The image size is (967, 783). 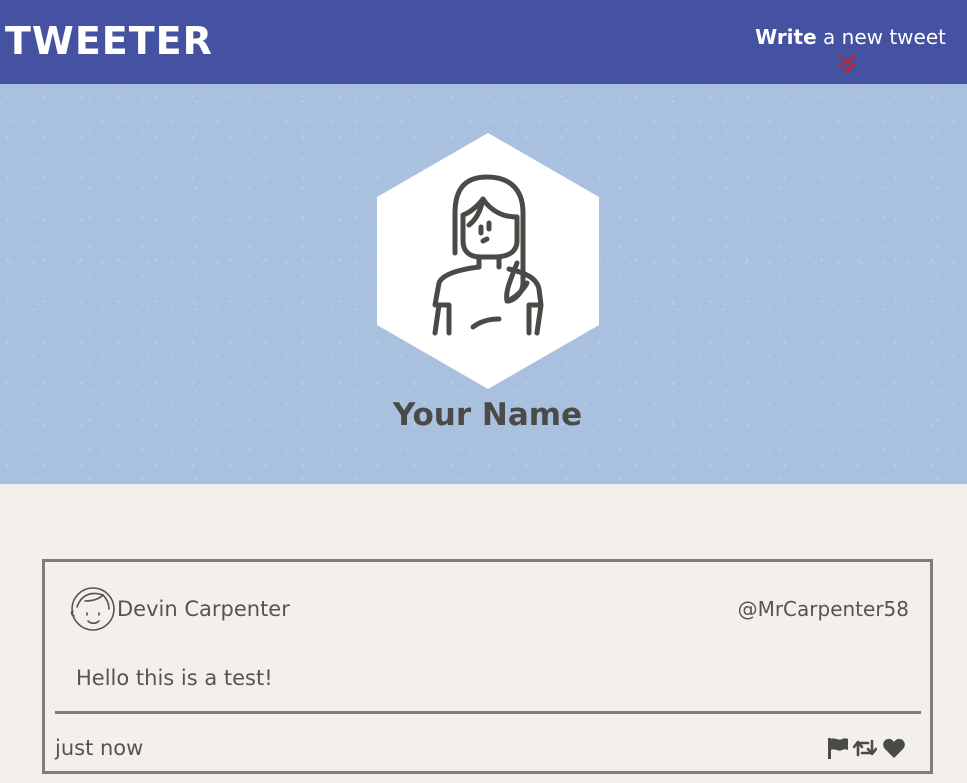 I want to click on tweet-divider, so click(x=488, y=712).